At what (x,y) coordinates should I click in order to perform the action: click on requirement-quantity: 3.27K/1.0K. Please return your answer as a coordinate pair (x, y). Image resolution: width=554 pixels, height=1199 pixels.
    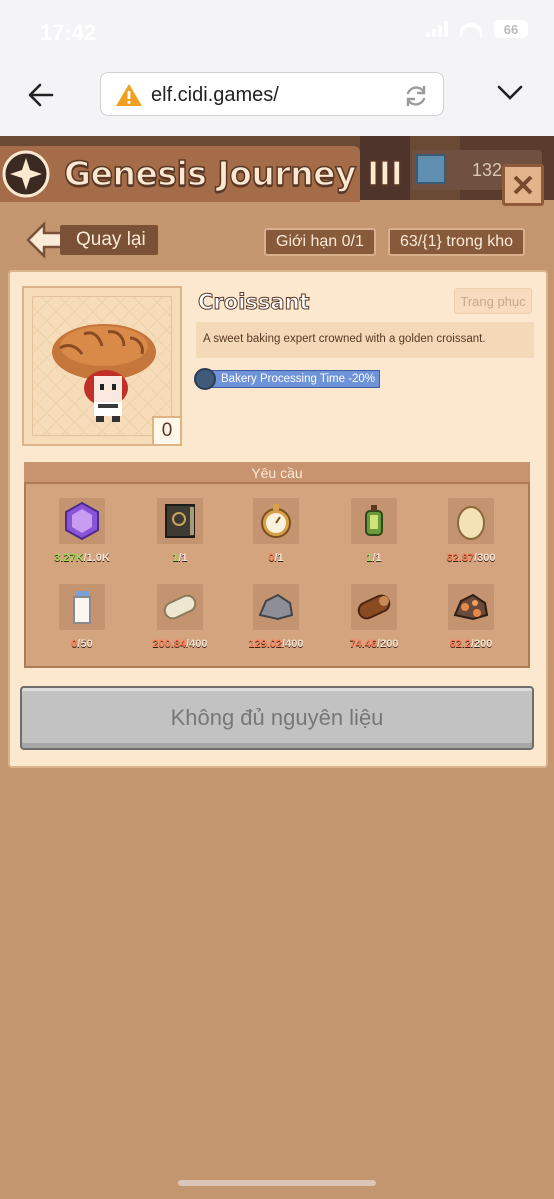
    Looking at the image, I should click on (82, 558).